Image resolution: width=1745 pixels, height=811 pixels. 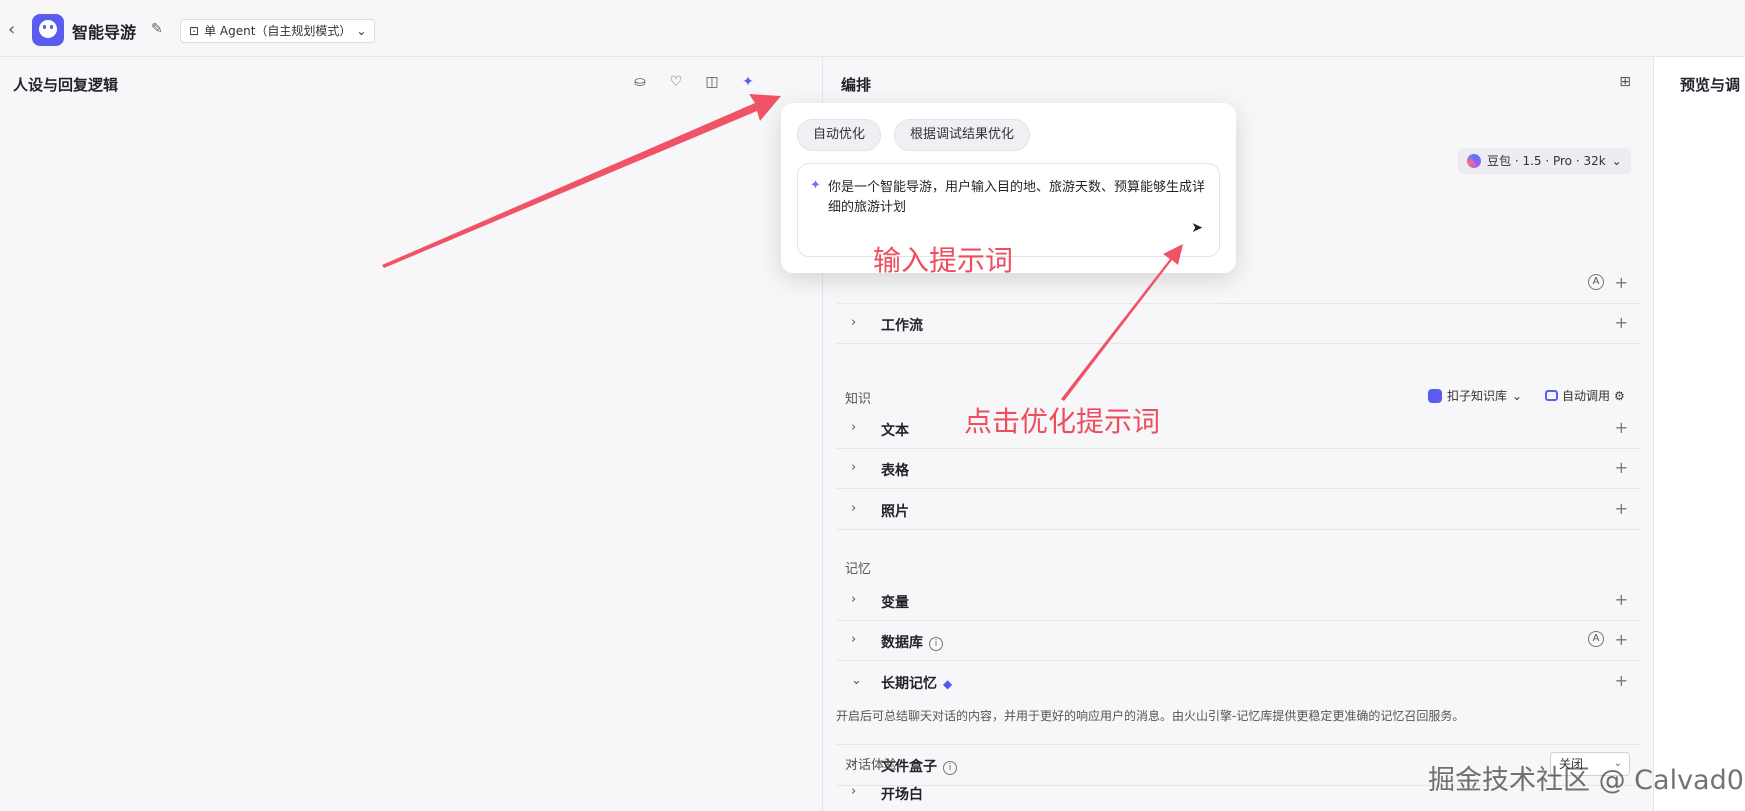 I want to click on top-bar: ‹ 智能导游 ✎ ⊡ 单 Agent（自主规划模式） ⌄, so click(x=872, y=28).